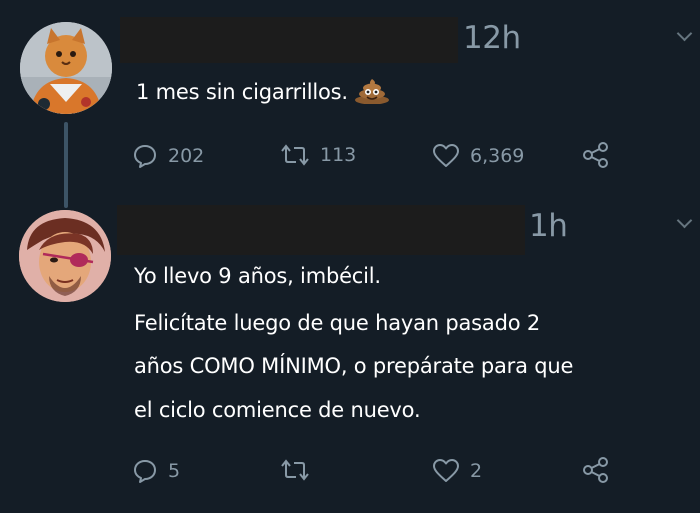  Describe the element at coordinates (174, 471) in the screenshot. I see `reply-count: 5` at that location.